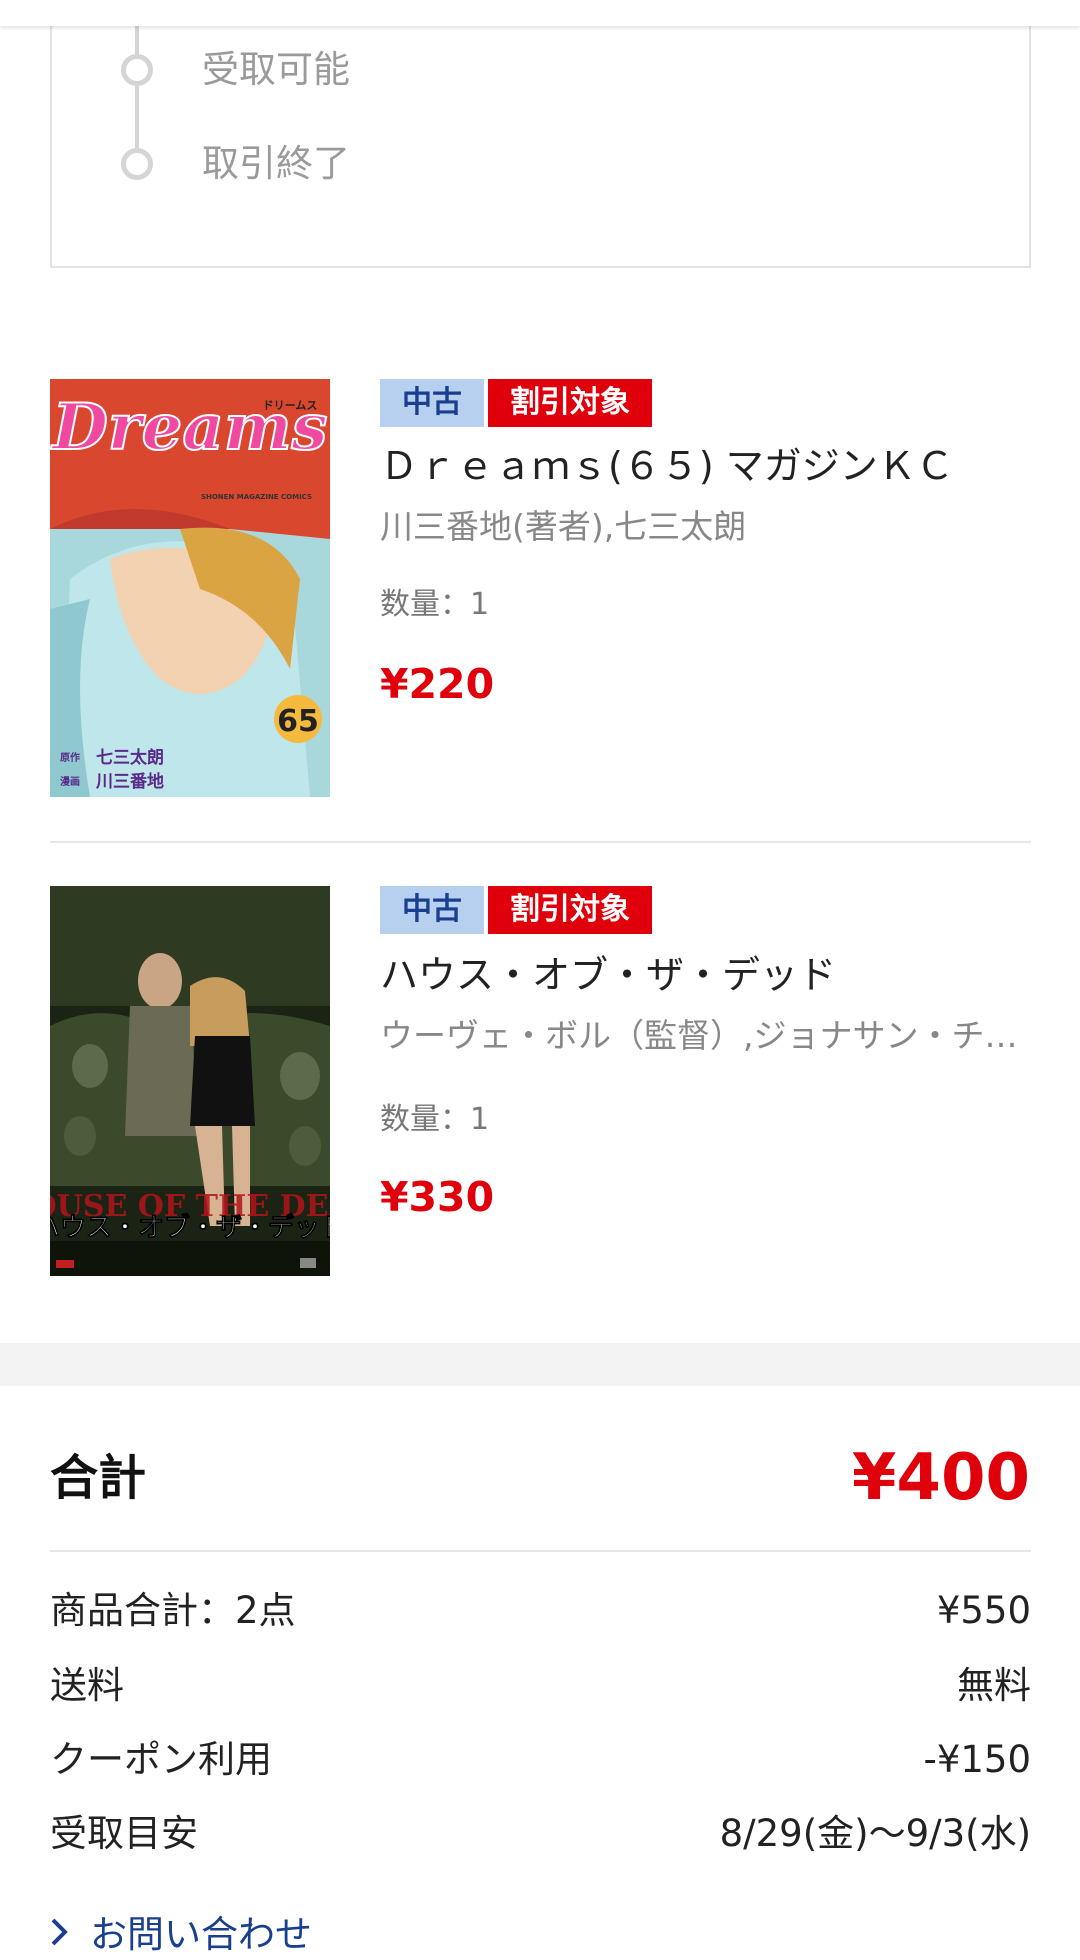 This screenshot has width=1080, height=1960. Describe the element at coordinates (875, 1833) in the screenshot. I see `delivery-estimate-value: 8/29(金)〜9/3(水)` at that location.